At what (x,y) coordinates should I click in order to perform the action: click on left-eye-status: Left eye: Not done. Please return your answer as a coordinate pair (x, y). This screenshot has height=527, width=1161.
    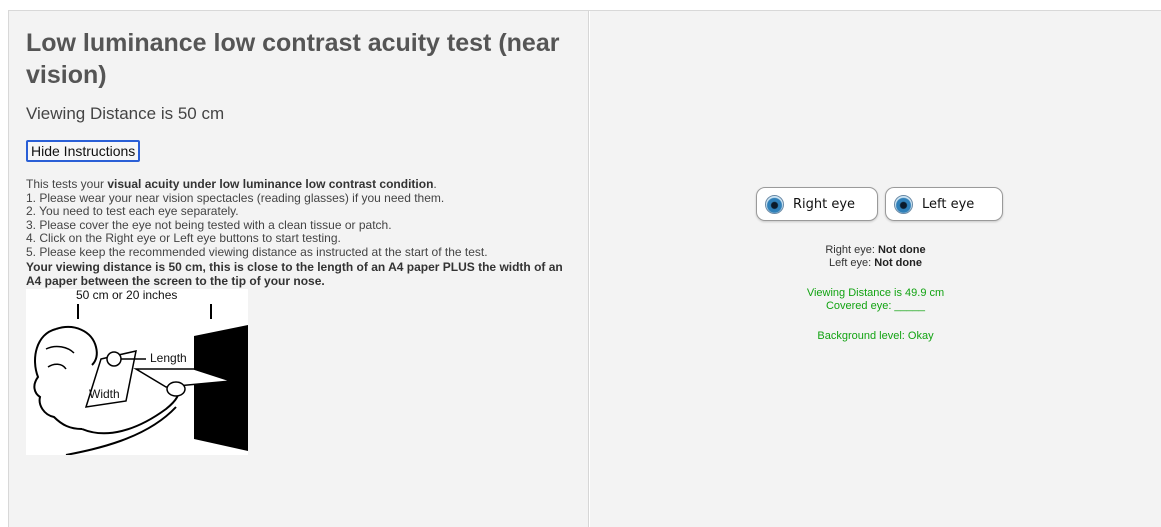
    Looking at the image, I should click on (875, 263).